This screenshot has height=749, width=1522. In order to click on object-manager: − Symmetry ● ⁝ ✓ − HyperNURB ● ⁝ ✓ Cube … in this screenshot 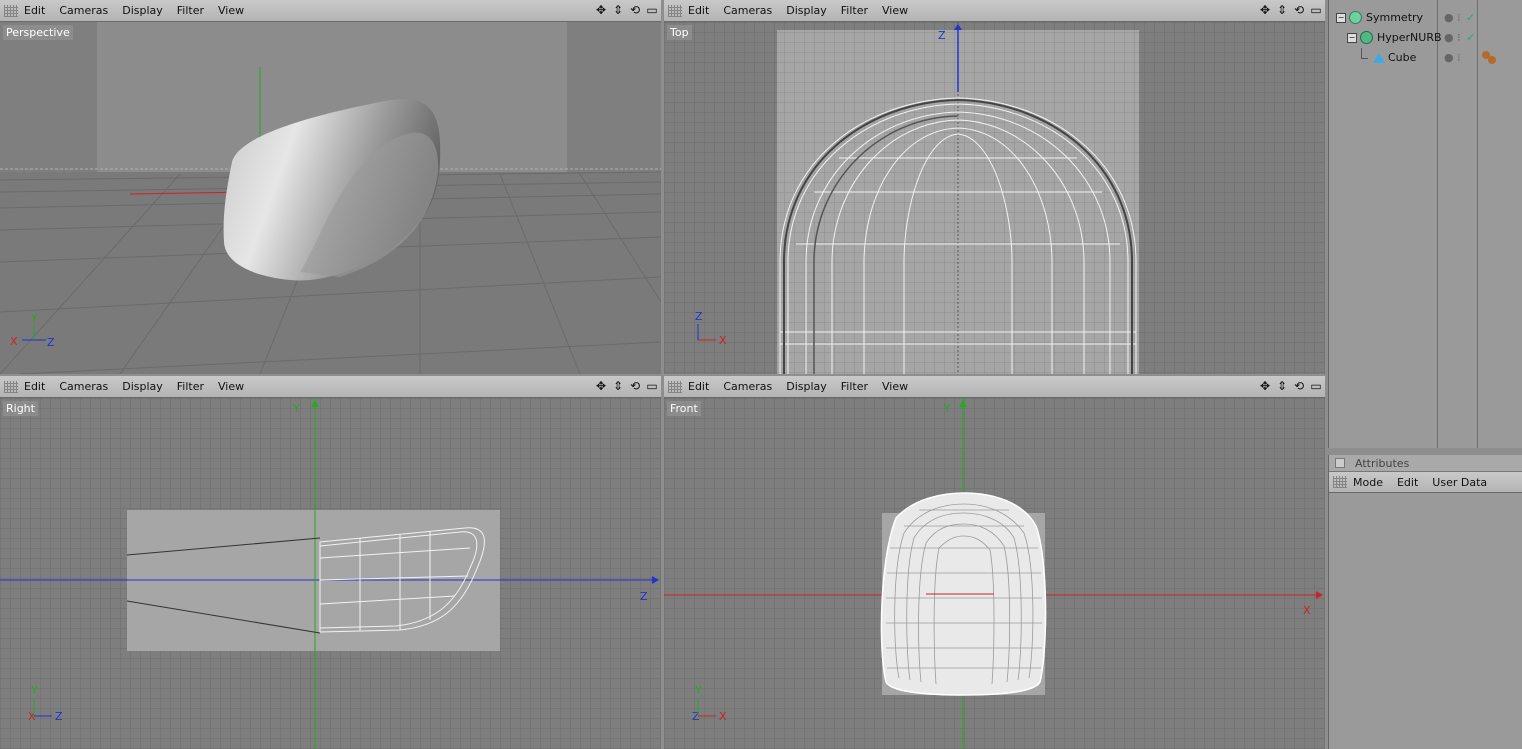, I will do `click(1425, 224)`.